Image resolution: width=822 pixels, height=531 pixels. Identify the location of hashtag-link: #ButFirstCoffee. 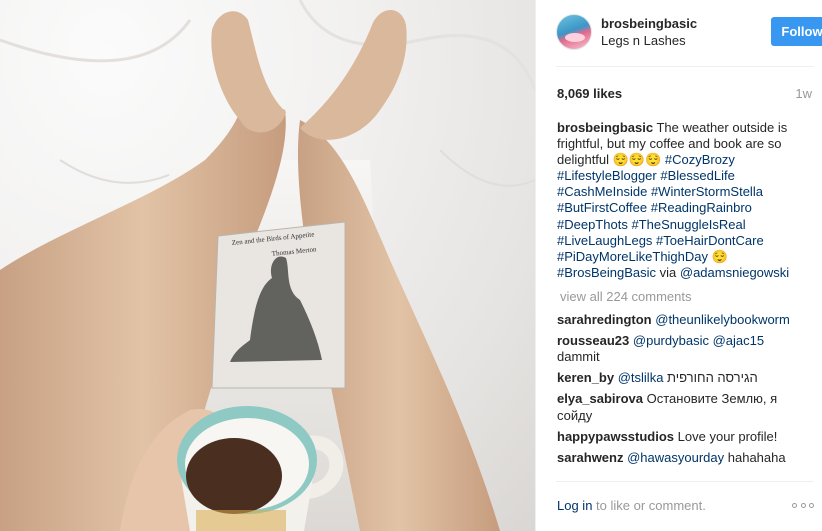
(602, 207).